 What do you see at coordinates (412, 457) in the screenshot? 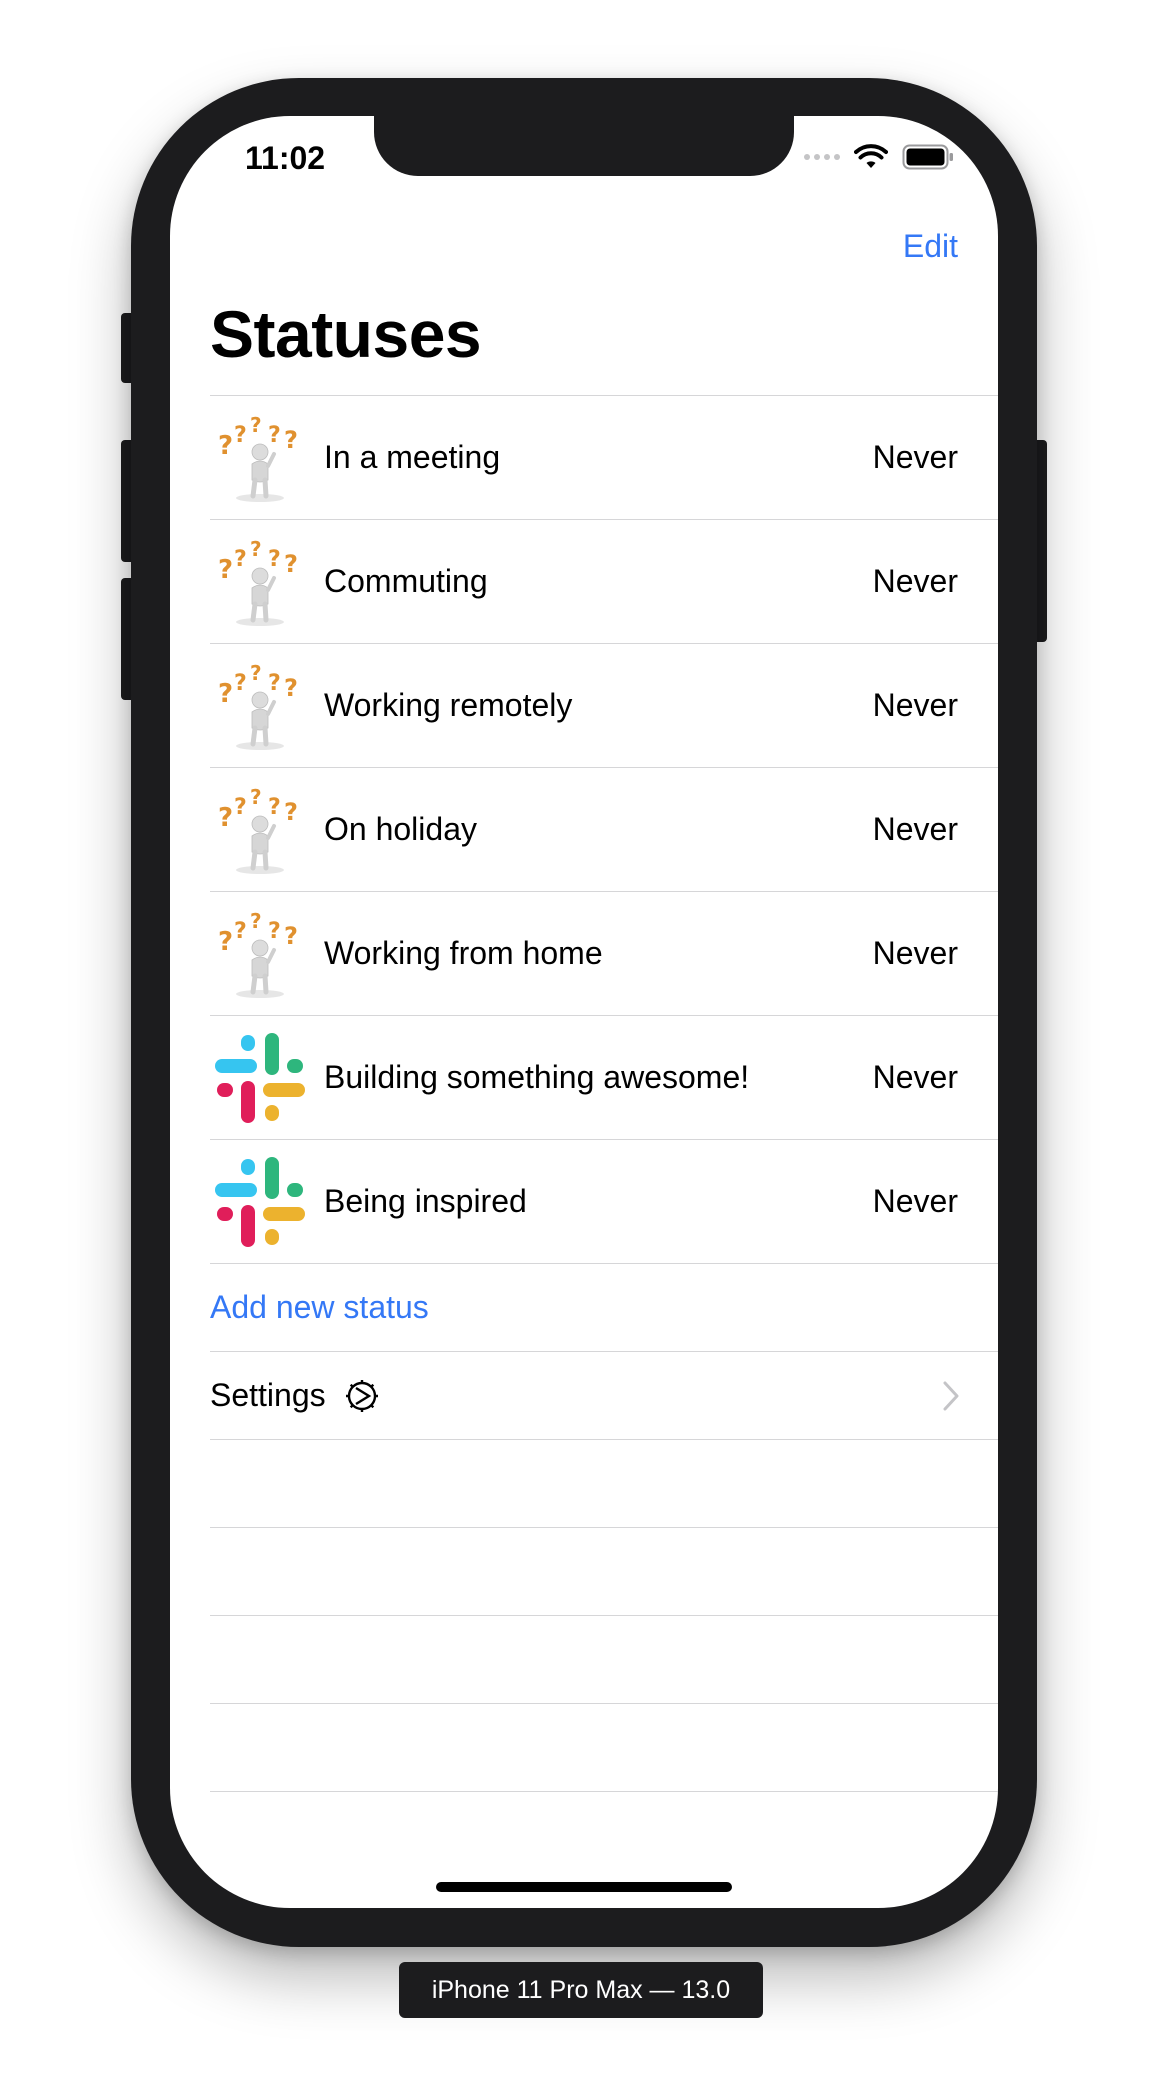
I see `status-label: In a meeting` at bounding box center [412, 457].